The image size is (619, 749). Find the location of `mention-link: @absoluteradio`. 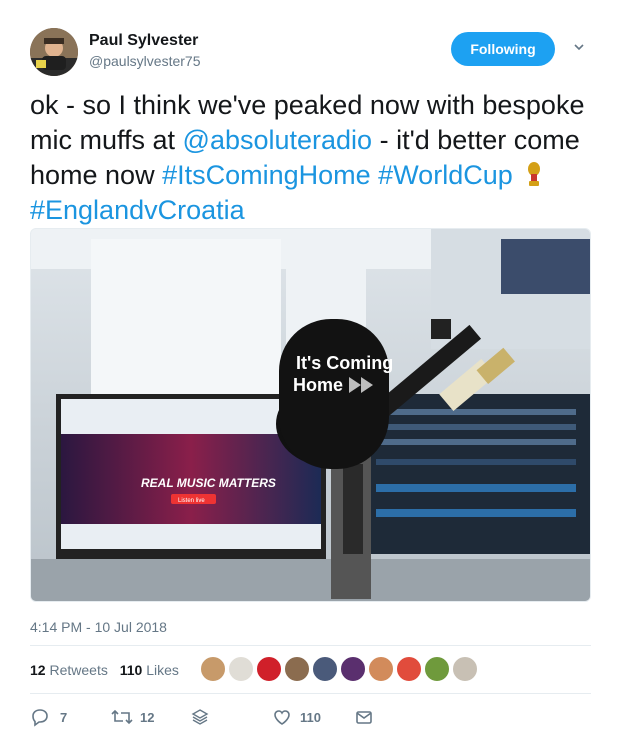

mention-link: @absoluteradio is located at coordinates (278, 140).